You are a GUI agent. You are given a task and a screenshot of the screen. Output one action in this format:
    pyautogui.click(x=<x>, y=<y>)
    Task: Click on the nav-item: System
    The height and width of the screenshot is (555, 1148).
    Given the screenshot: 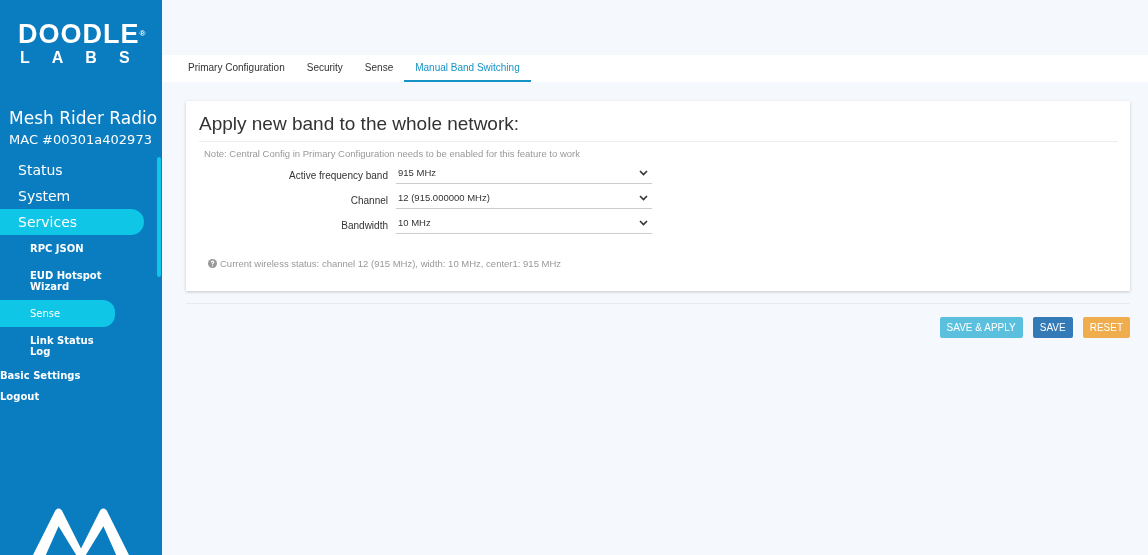 What is the action you would take?
    pyautogui.click(x=72, y=196)
    